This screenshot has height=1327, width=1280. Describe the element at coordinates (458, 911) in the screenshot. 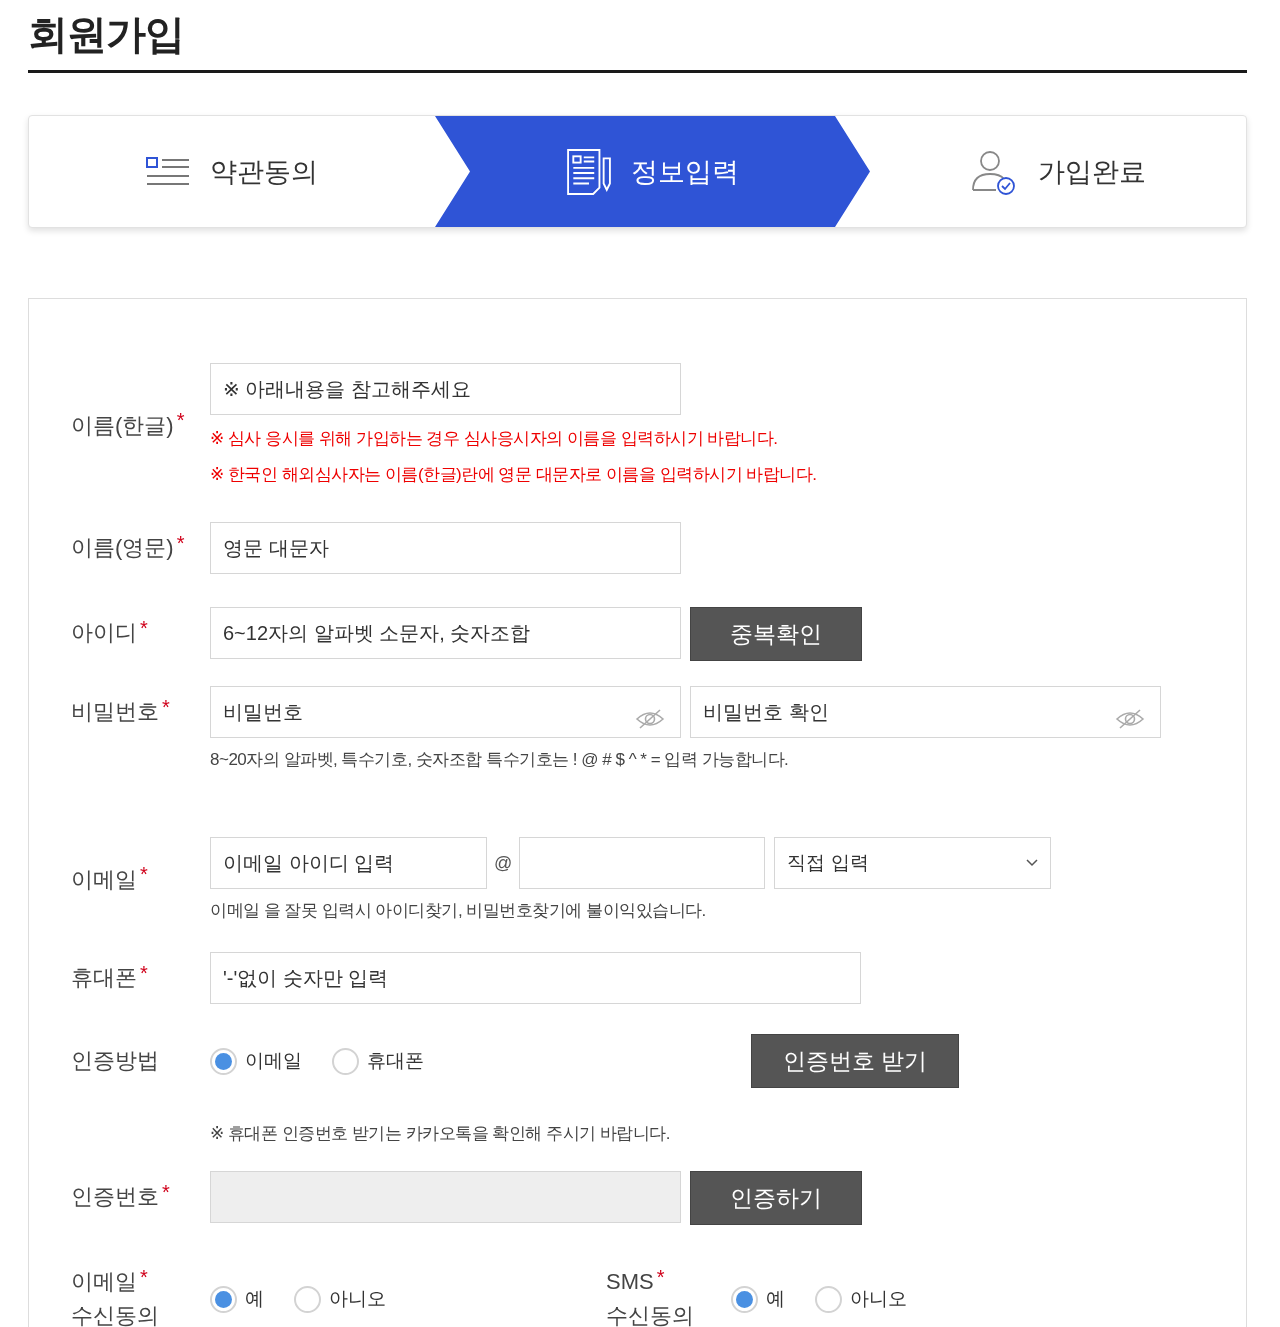

I see `help-text: 이메일 을 잘못 입력시 아이디찾기, 비밀번호찾기에 불이익있습니다.` at that location.